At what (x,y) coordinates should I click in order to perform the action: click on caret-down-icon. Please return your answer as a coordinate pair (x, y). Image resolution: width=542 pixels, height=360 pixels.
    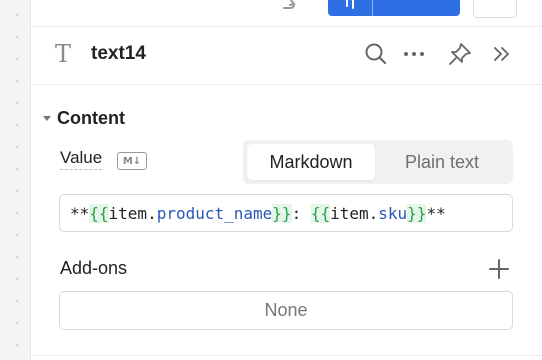
    Looking at the image, I should click on (47, 118).